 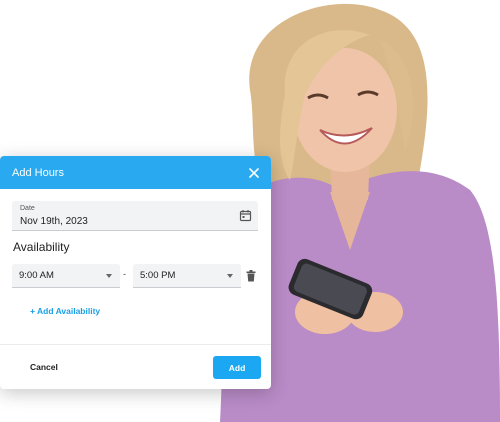 What do you see at coordinates (36, 275) in the screenshot?
I see `start-time-value: 9:00 AM` at bounding box center [36, 275].